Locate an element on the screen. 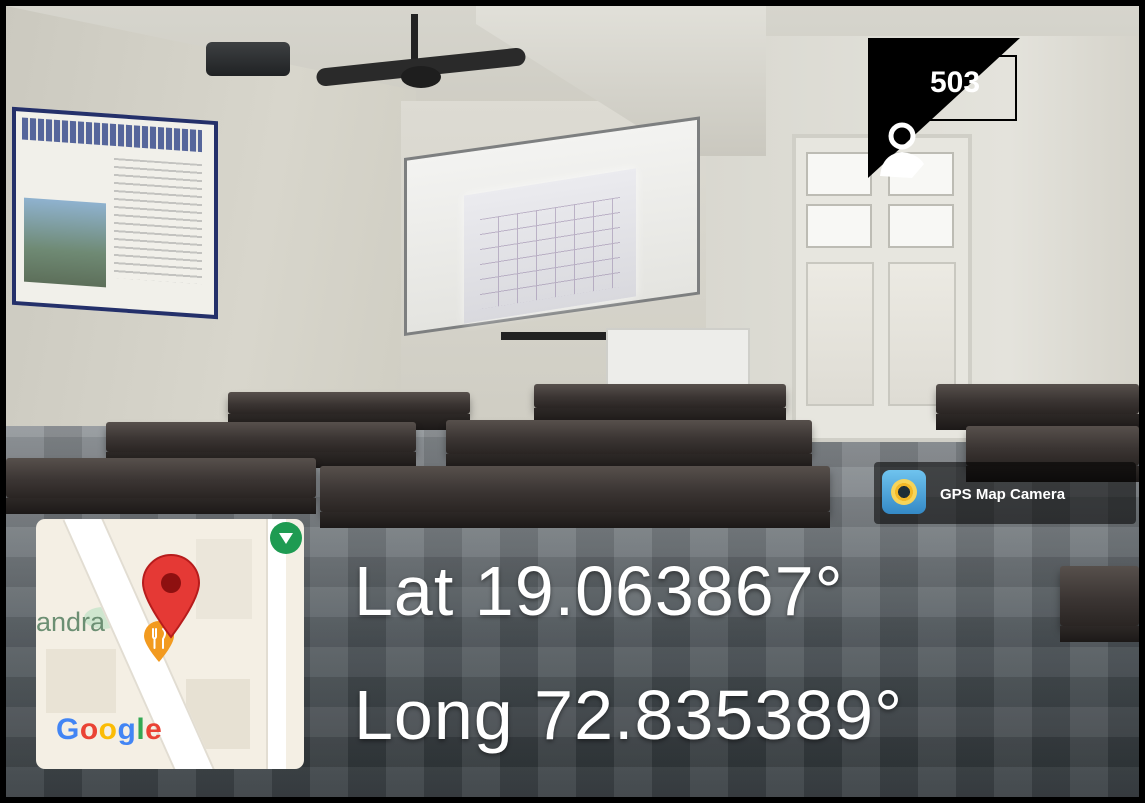 This screenshot has width=1145, height=803. longitude-readout: Long 72.835389° is located at coordinates (629, 715).